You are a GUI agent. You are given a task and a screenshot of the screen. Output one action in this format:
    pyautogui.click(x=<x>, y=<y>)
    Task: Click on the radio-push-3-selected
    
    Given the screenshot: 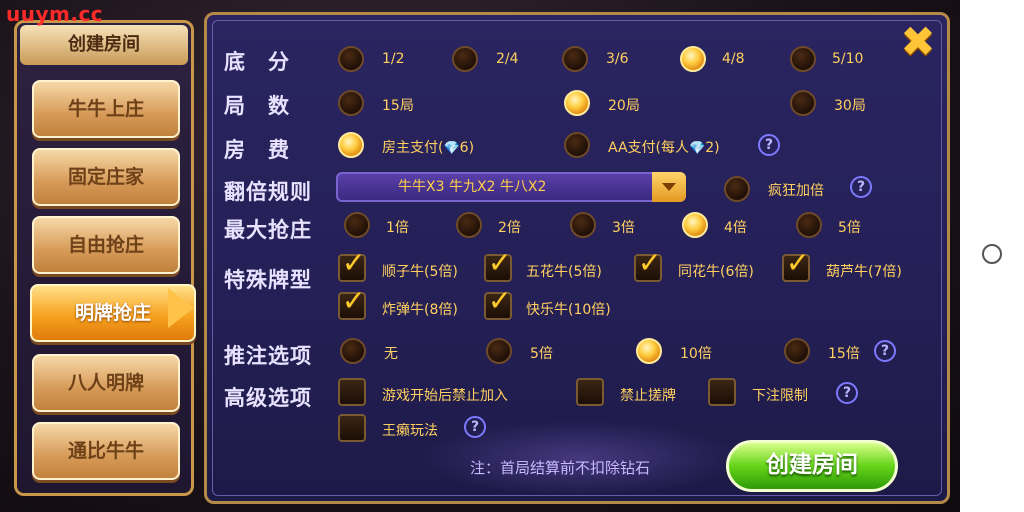 What is the action you would take?
    pyautogui.click(x=649, y=351)
    